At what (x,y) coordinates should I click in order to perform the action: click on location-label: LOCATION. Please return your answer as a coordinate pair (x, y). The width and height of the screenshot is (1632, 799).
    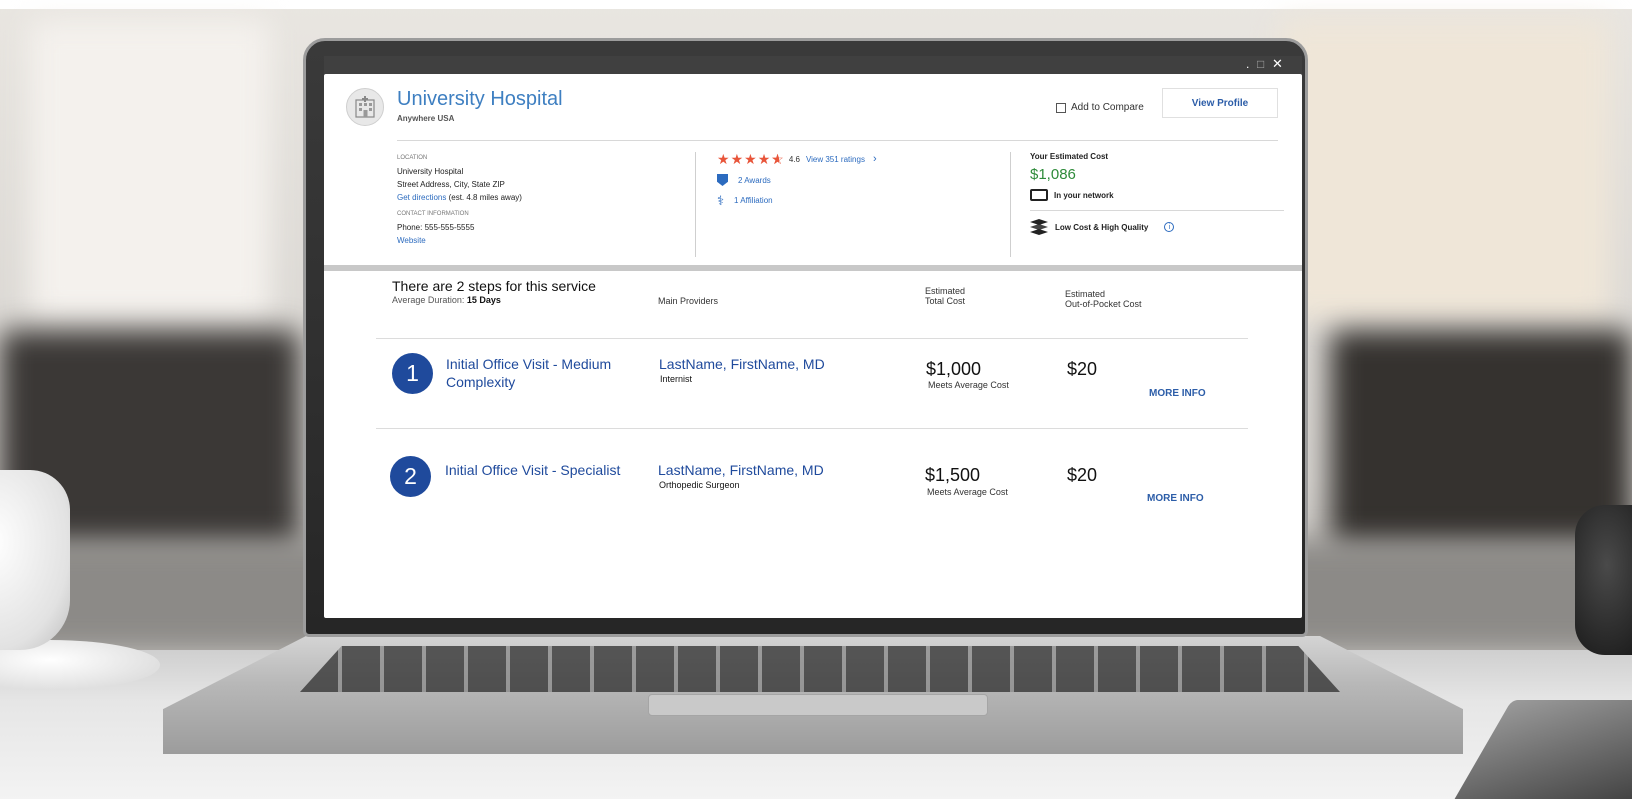
    Looking at the image, I should click on (412, 158).